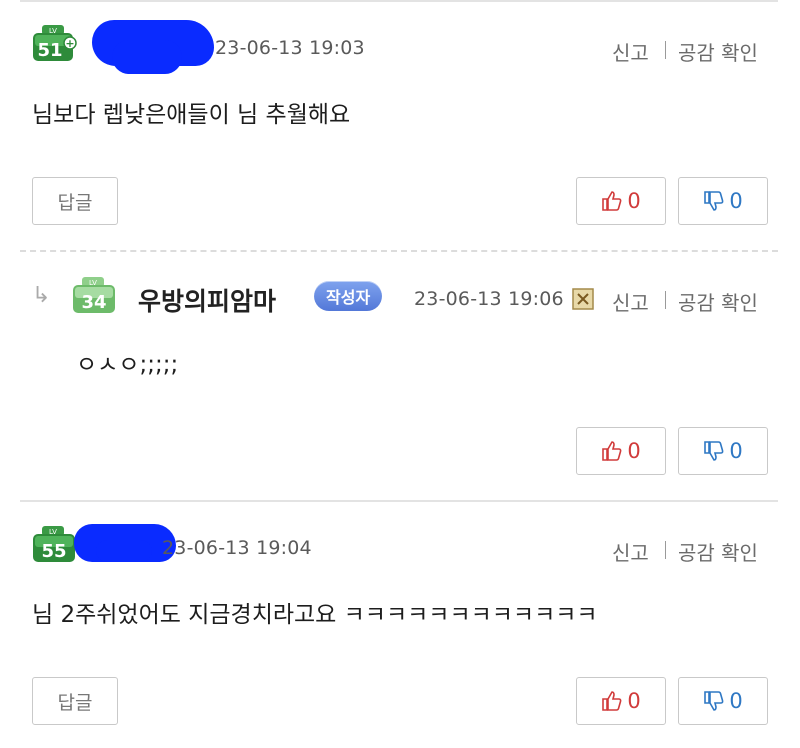 The width and height of the screenshot is (800, 748). What do you see at coordinates (207, 300) in the screenshot?
I see `nickname: 우방의피암마` at bounding box center [207, 300].